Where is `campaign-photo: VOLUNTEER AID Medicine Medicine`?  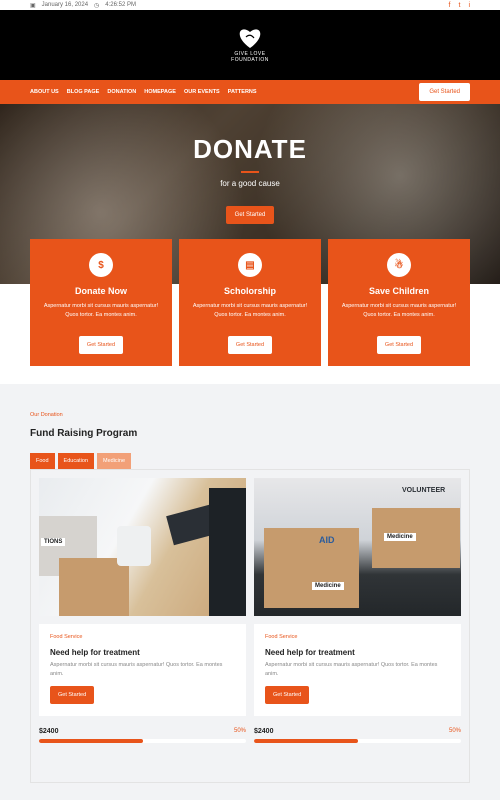
campaign-photo: VOLUNTEER AID Medicine Medicine is located at coordinates (357, 547).